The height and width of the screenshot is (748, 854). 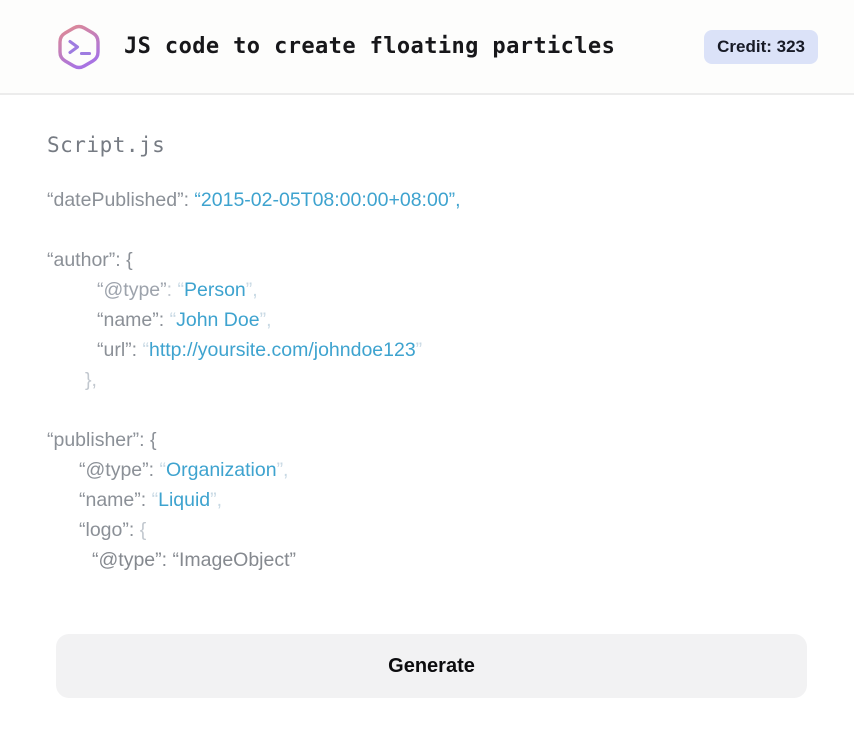 What do you see at coordinates (427, 500) in the screenshot?
I see `code-line: “name”: “Liquid”,` at bounding box center [427, 500].